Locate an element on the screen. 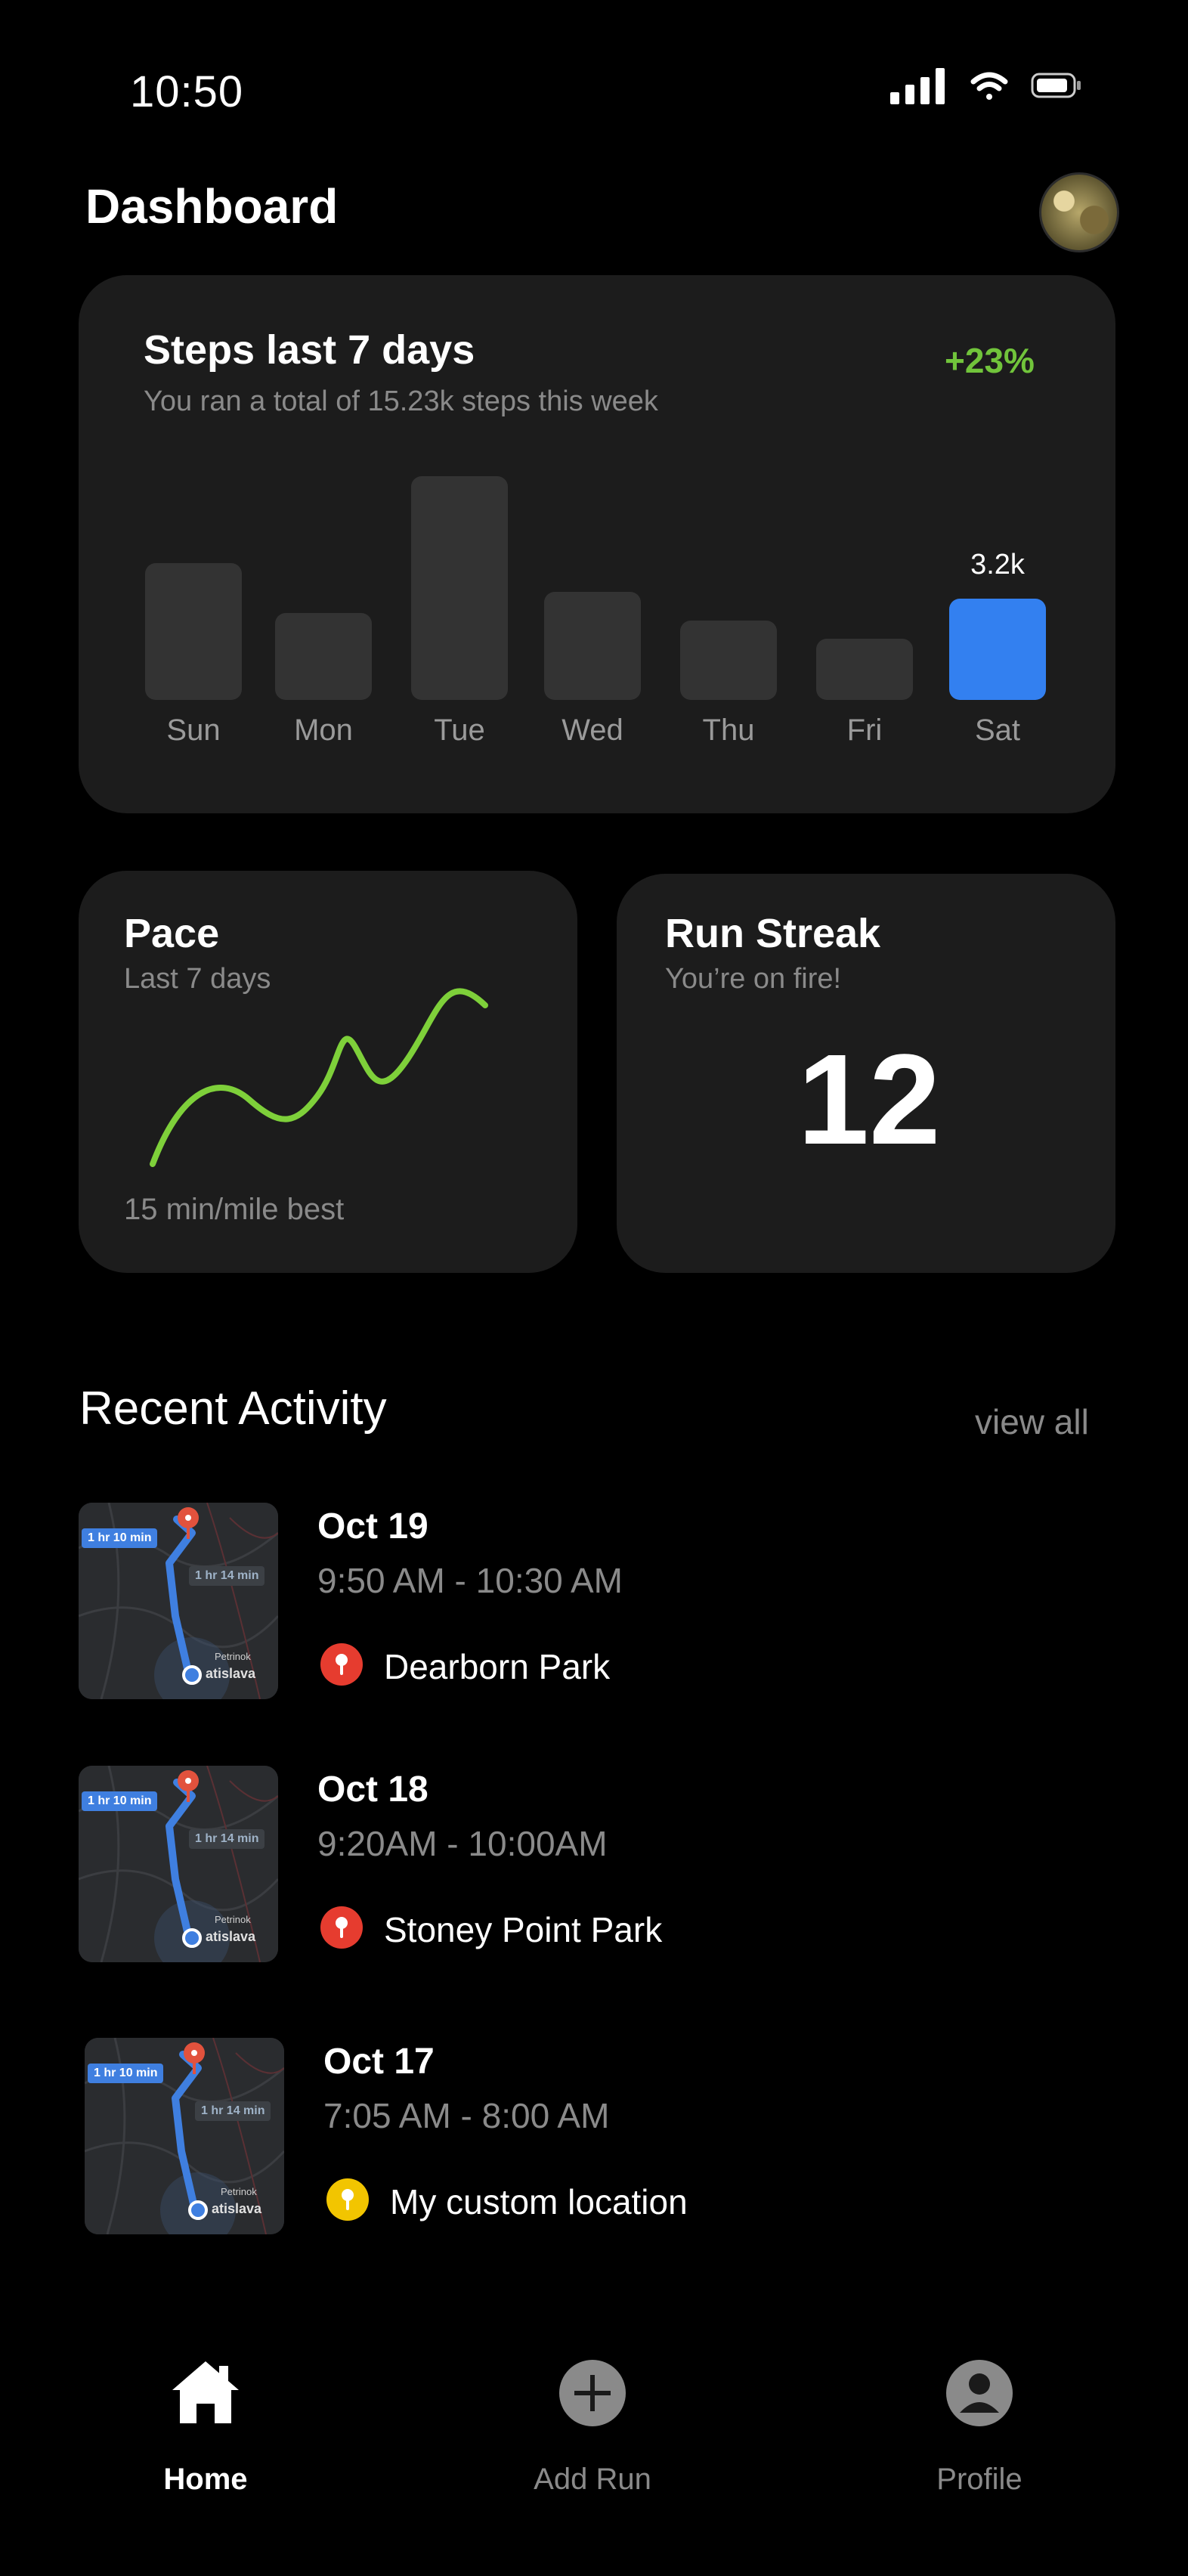  steps-bar-fri is located at coordinates (864, 669).